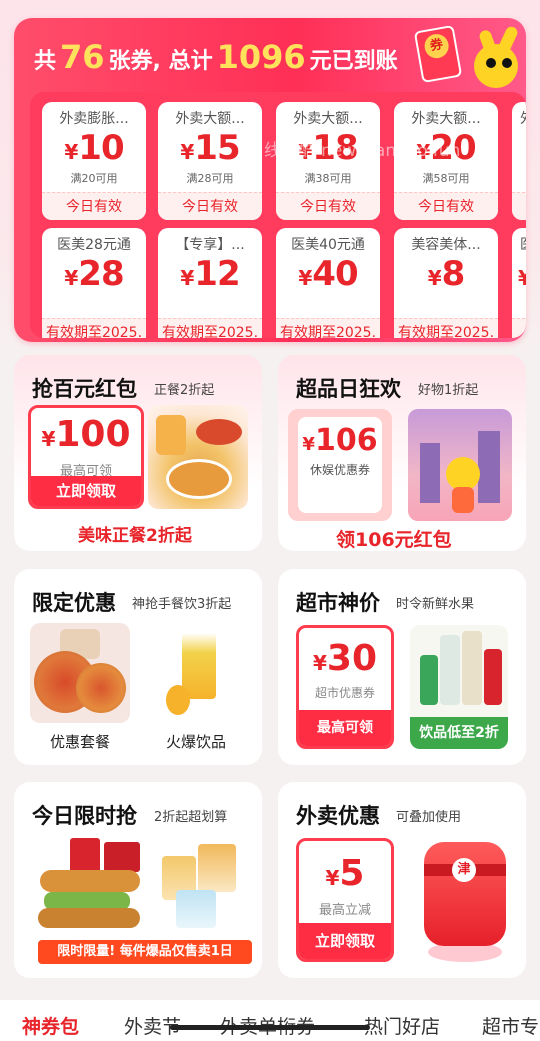  Describe the element at coordinates (138, 667) in the screenshot. I see `card-limited: 限定优惠 神抢手餐饮3折起 优惠套餐 火爆饮品` at that location.